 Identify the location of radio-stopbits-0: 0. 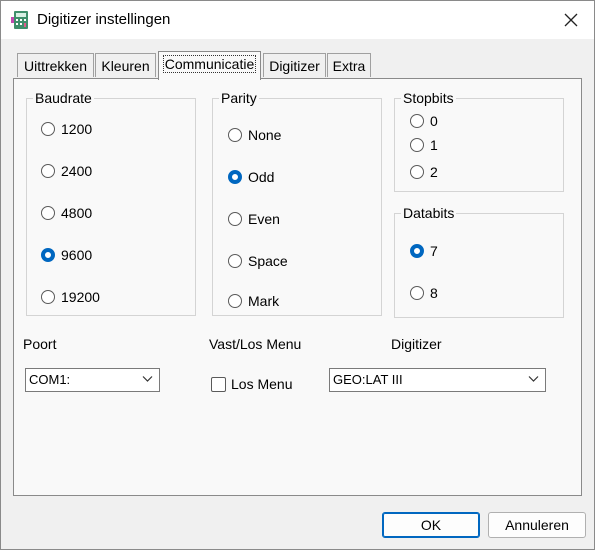
(424, 121).